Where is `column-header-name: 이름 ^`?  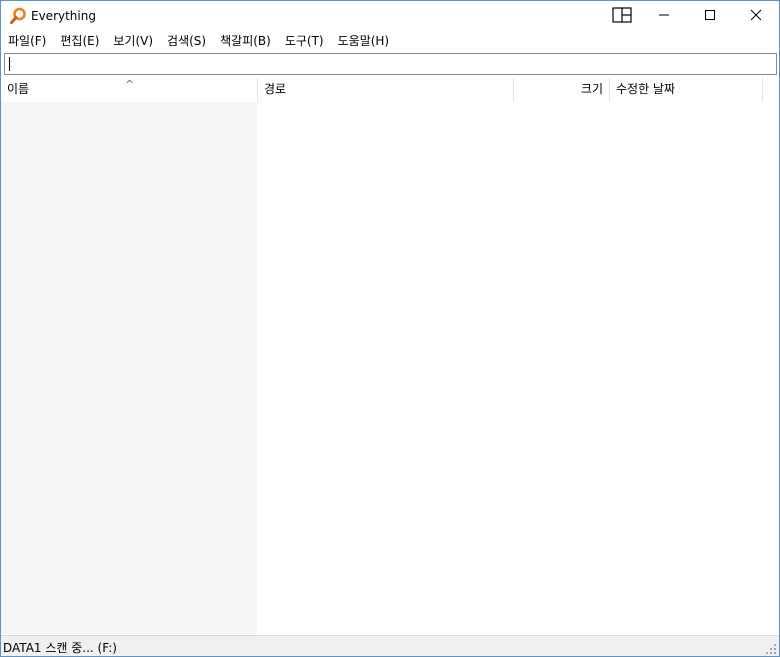
column-header-name: 이름 ^ is located at coordinates (129, 89).